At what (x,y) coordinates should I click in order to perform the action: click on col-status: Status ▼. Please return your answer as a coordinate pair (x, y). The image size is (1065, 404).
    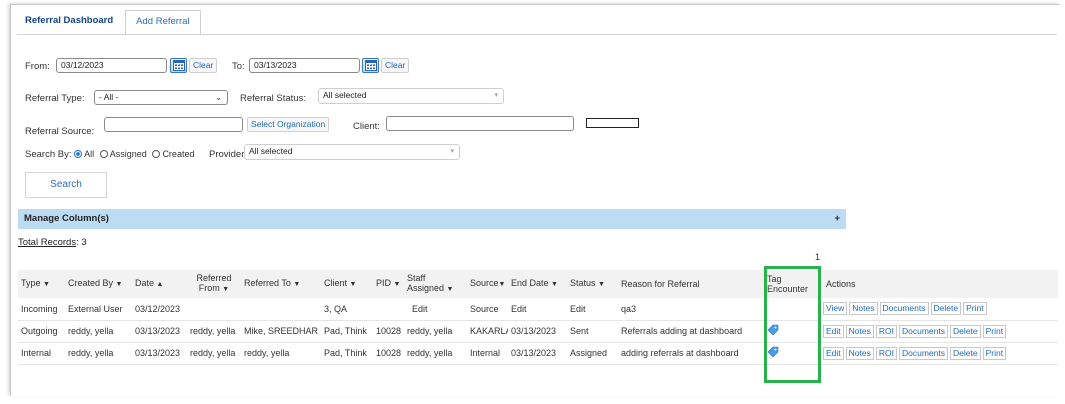
    Looking at the image, I should click on (592, 284).